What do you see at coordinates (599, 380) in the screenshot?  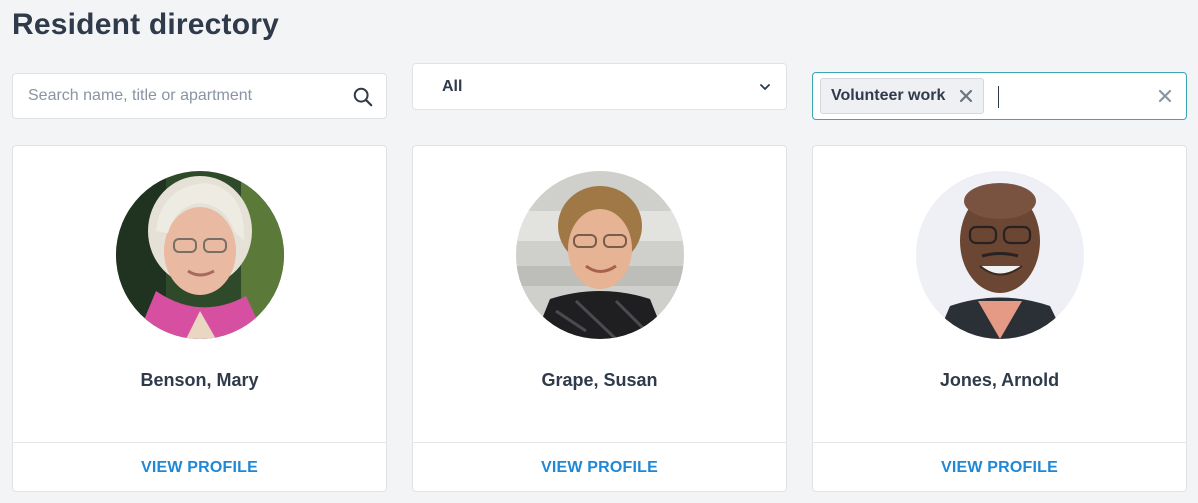 I see `resident-name: Grape, Susan` at bounding box center [599, 380].